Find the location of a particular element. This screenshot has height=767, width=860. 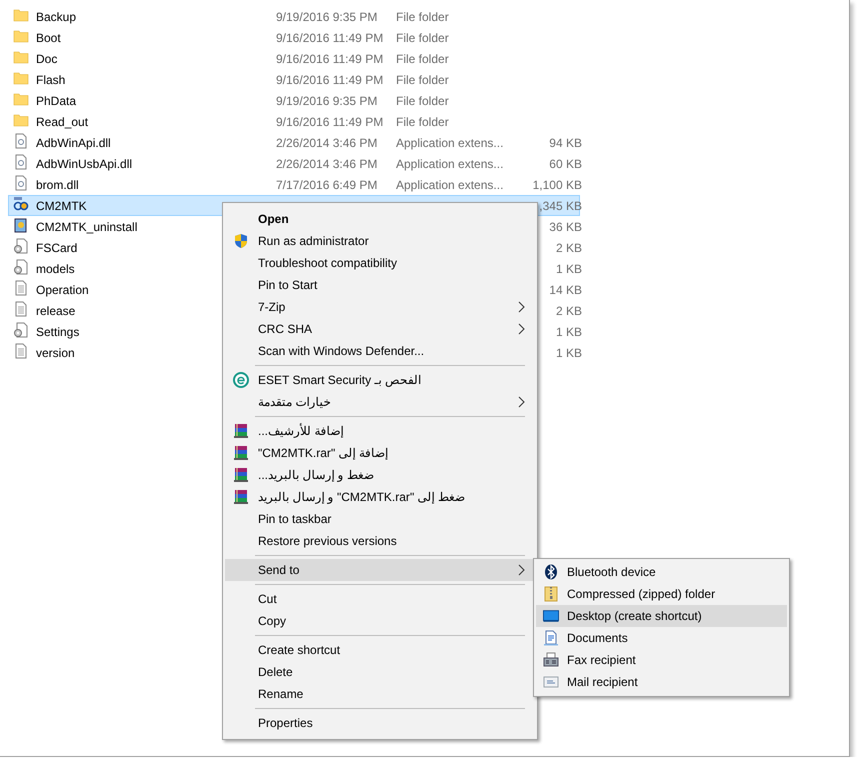

file-name: Backup is located at coordinates (56, 17).